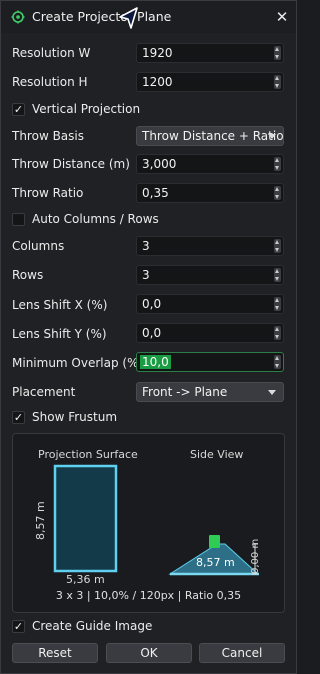 The image size is (320, 674). I want to click on throw-basis-label: Throw Basis, so click(48, 136).